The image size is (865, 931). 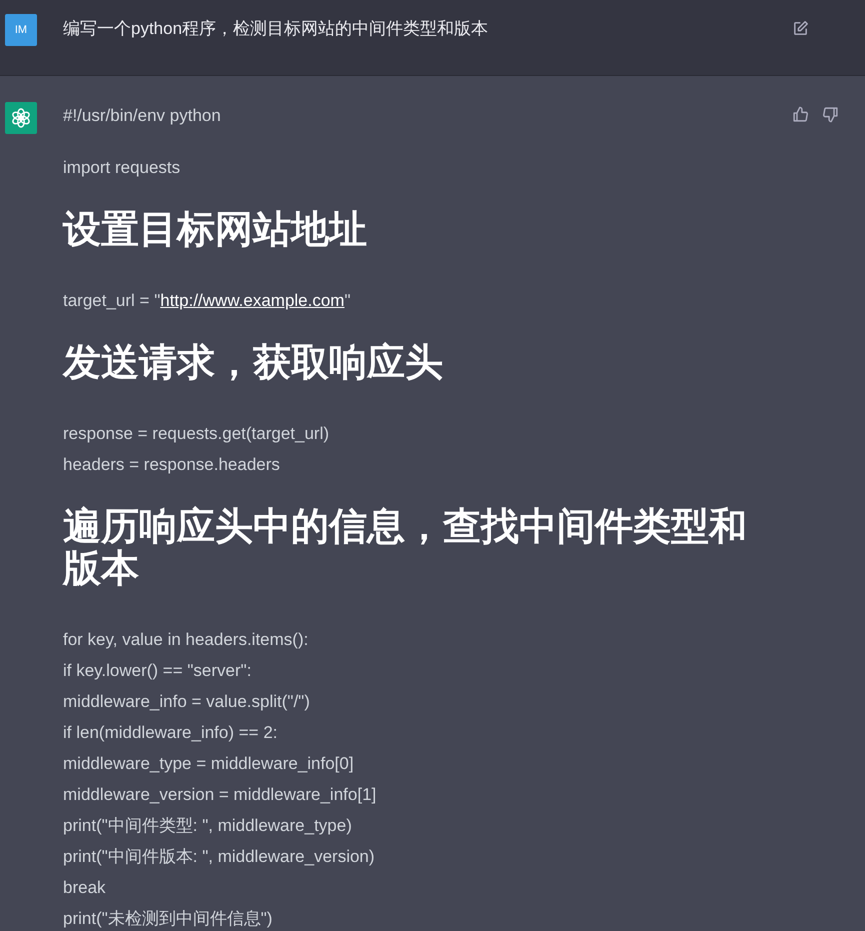 What do you see at coordinates (209, 764) in the screenshot?
I see `text-line: middleware_type = middleware_info[0]` at bounding box center [209, 764].